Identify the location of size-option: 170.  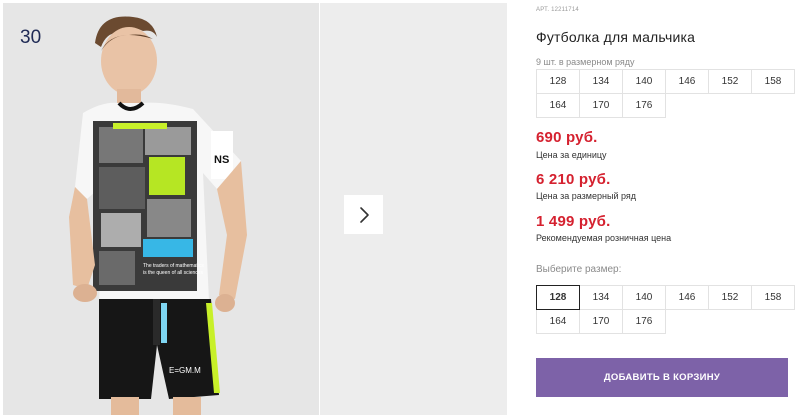
(601, 321).